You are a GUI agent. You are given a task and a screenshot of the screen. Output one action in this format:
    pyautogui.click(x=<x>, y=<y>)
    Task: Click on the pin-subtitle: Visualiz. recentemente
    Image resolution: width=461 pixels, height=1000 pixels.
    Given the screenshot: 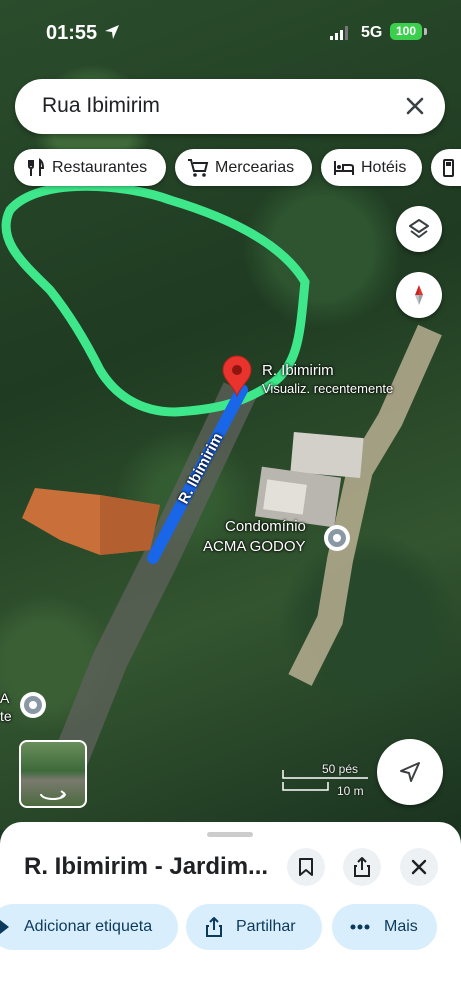 What is the action you would take?
    pyautogui.click(x=328, y=388)
    